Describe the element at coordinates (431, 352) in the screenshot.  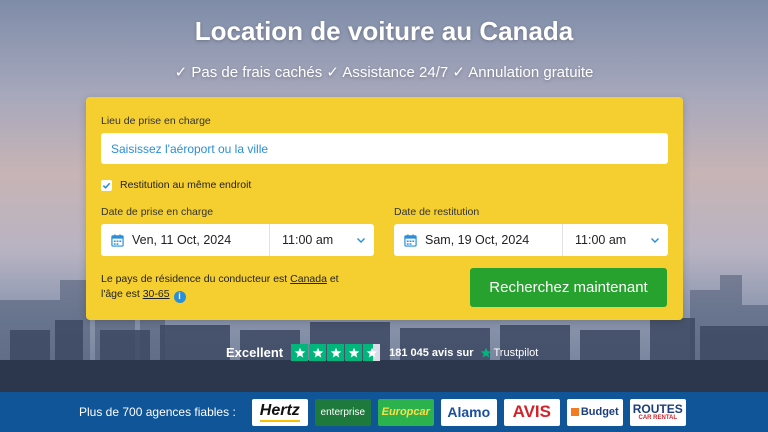
I see `review-count: 181 045 avis sur` at that location.